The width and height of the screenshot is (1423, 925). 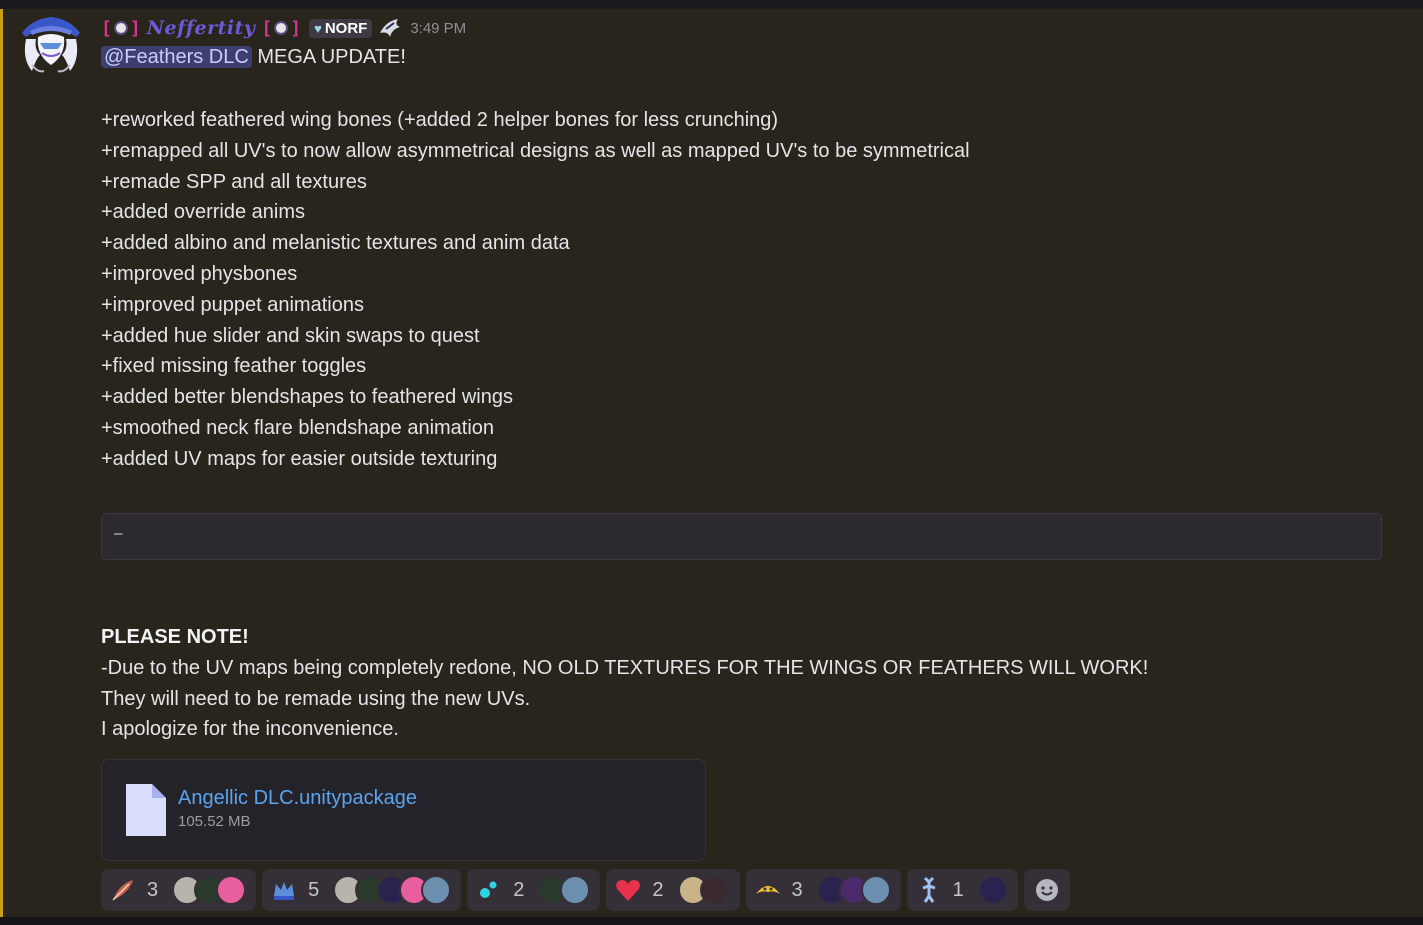 I want to click on message-title: MEGA UPDATE!, so click(x=328, y=57).